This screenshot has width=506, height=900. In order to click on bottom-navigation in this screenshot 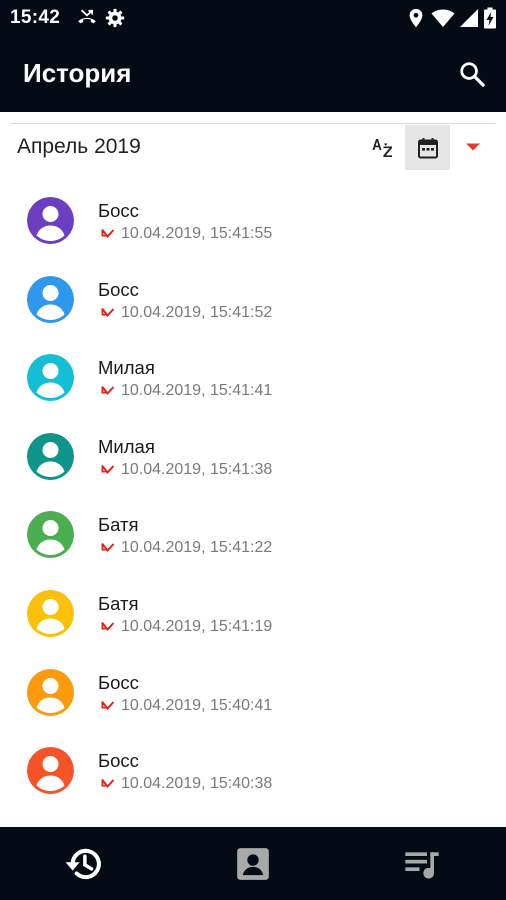, I will do `click(253, 863)`.